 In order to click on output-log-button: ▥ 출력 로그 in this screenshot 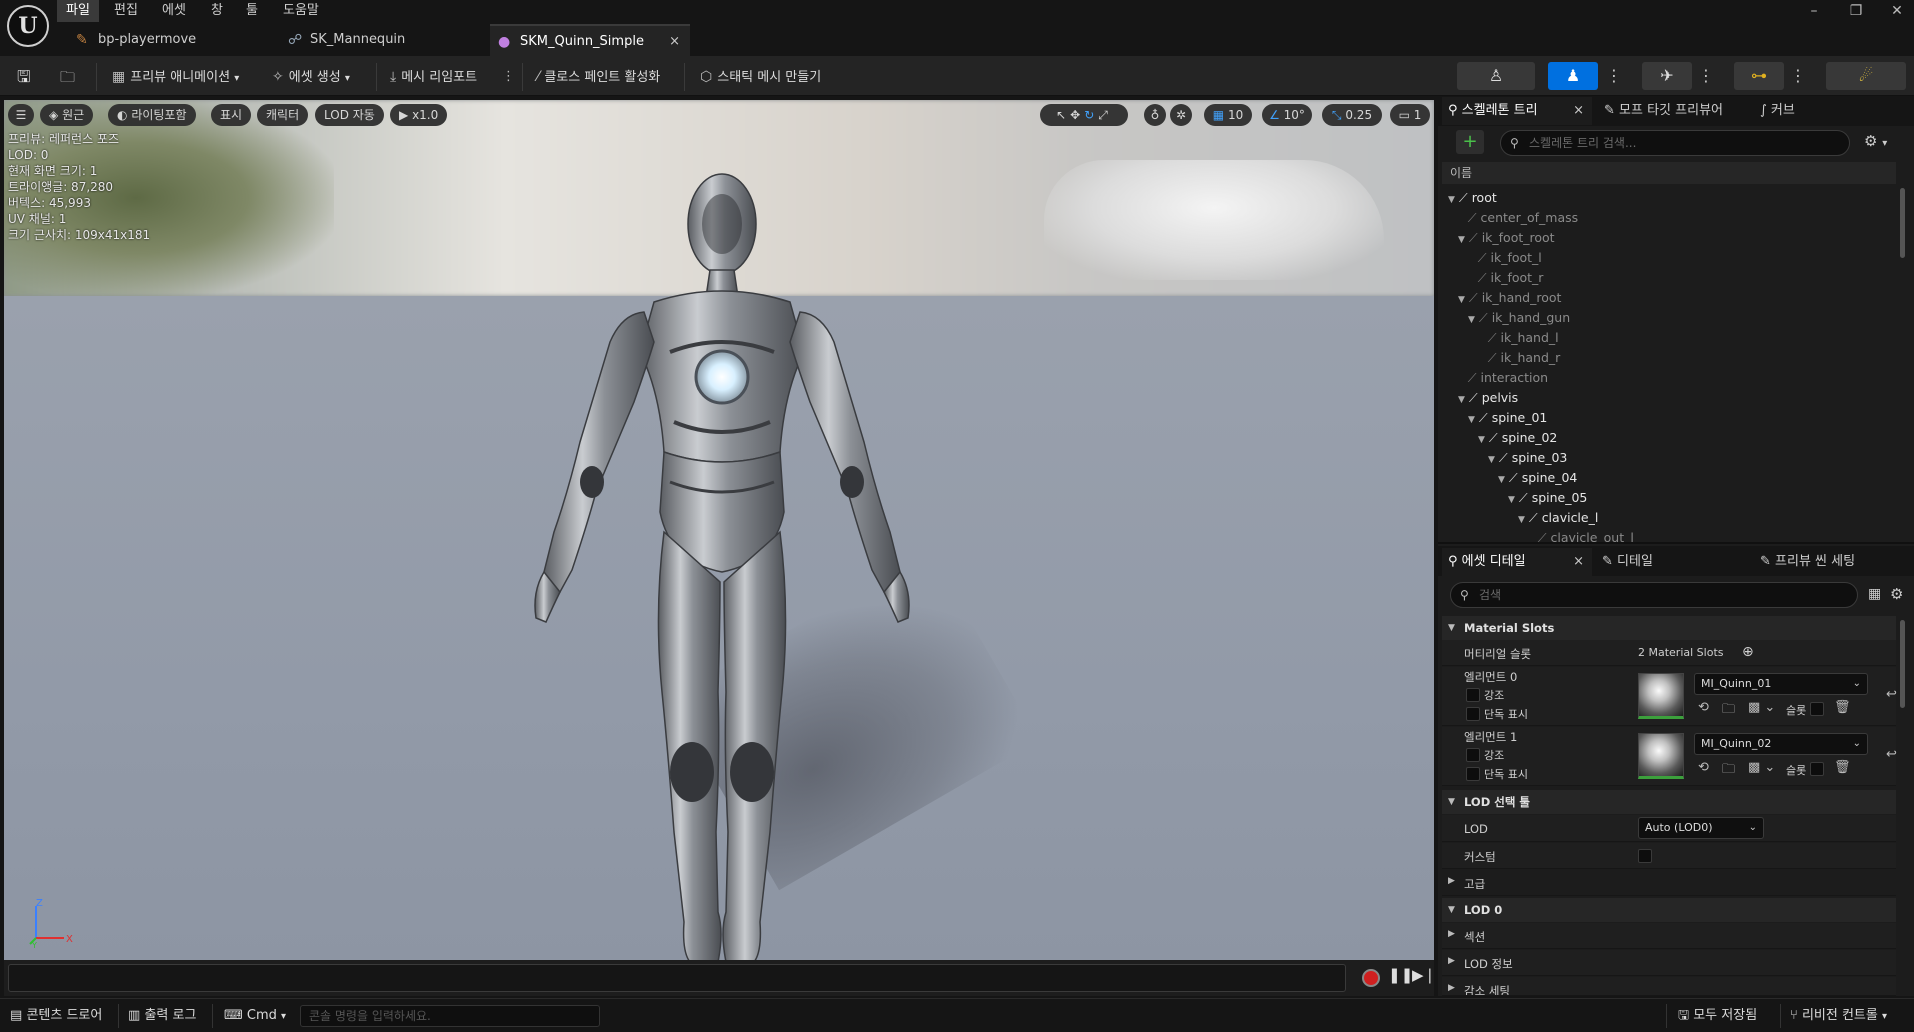, I will do `click(162, 1016)`.